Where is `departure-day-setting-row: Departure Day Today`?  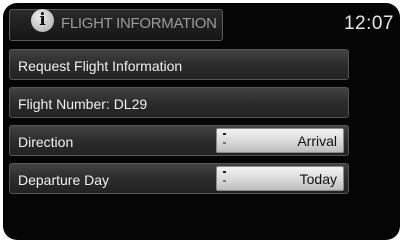
departure-day-setting-row: Departure Day Today is located at coordinates (179, 178).